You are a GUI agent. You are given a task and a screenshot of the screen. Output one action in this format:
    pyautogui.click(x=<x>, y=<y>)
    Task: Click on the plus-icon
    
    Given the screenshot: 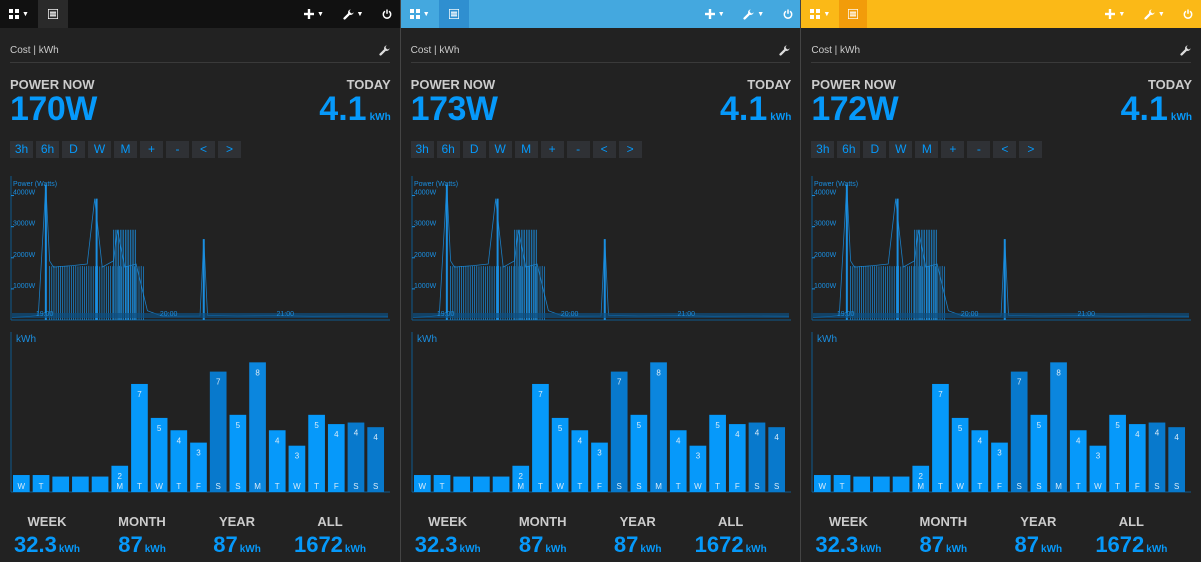 What is the action you would take?
    pyautogui.click(x=1110, y=14)
    